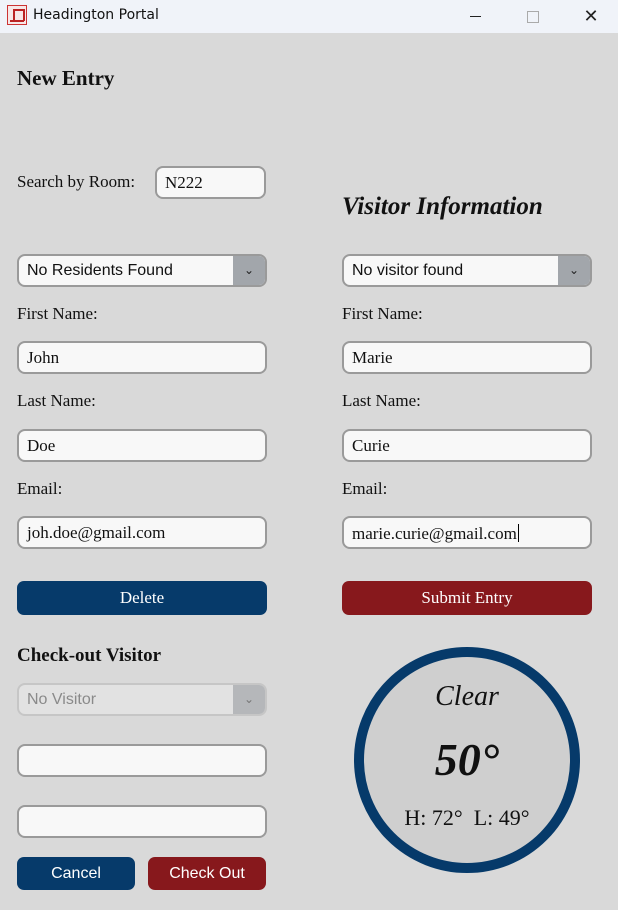 This screenshot has width=618, height=910. I want to click on resident-select: No Residents Found ⌄, so click(142, 270).